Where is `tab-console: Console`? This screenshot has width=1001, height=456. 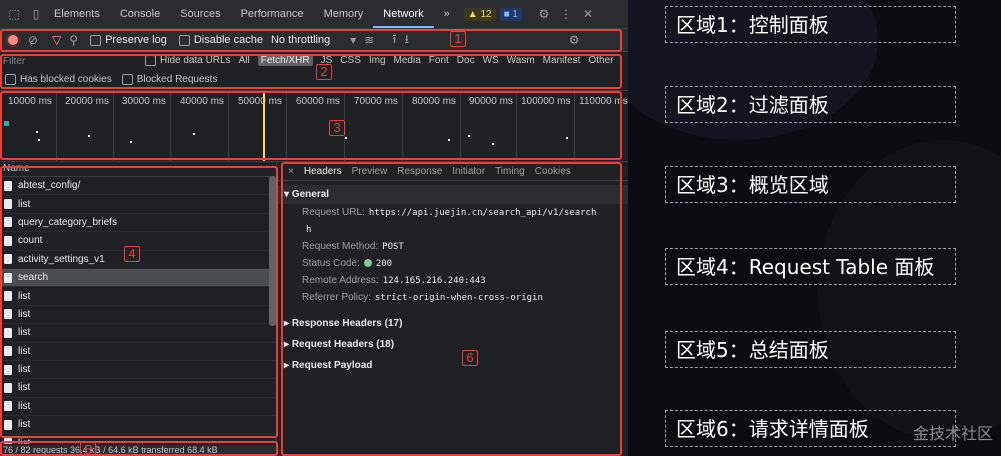 tab-console: Console is located at coordinates (140, 14).